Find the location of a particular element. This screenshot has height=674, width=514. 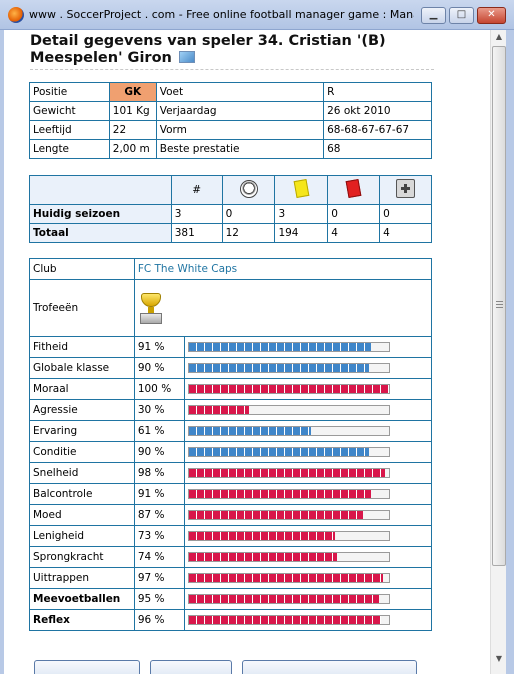

skill-value: 73 % is located at coordinates (159, 536).